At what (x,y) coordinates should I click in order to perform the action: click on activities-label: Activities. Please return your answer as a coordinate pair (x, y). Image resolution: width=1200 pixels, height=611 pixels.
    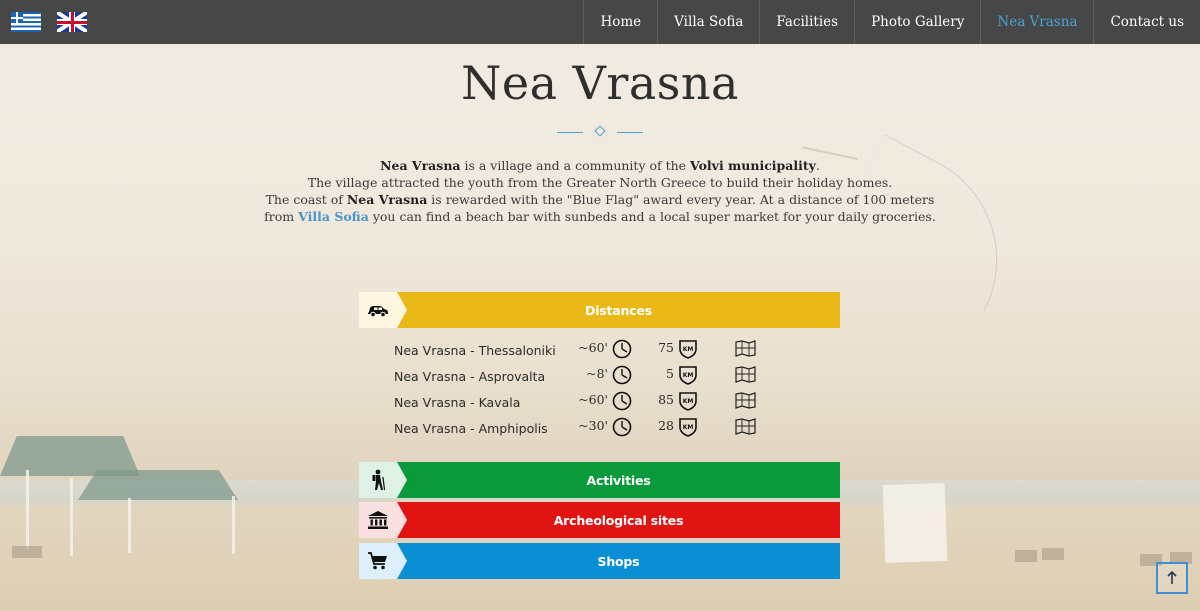
    Looking at the image, I should click on (618, 480).